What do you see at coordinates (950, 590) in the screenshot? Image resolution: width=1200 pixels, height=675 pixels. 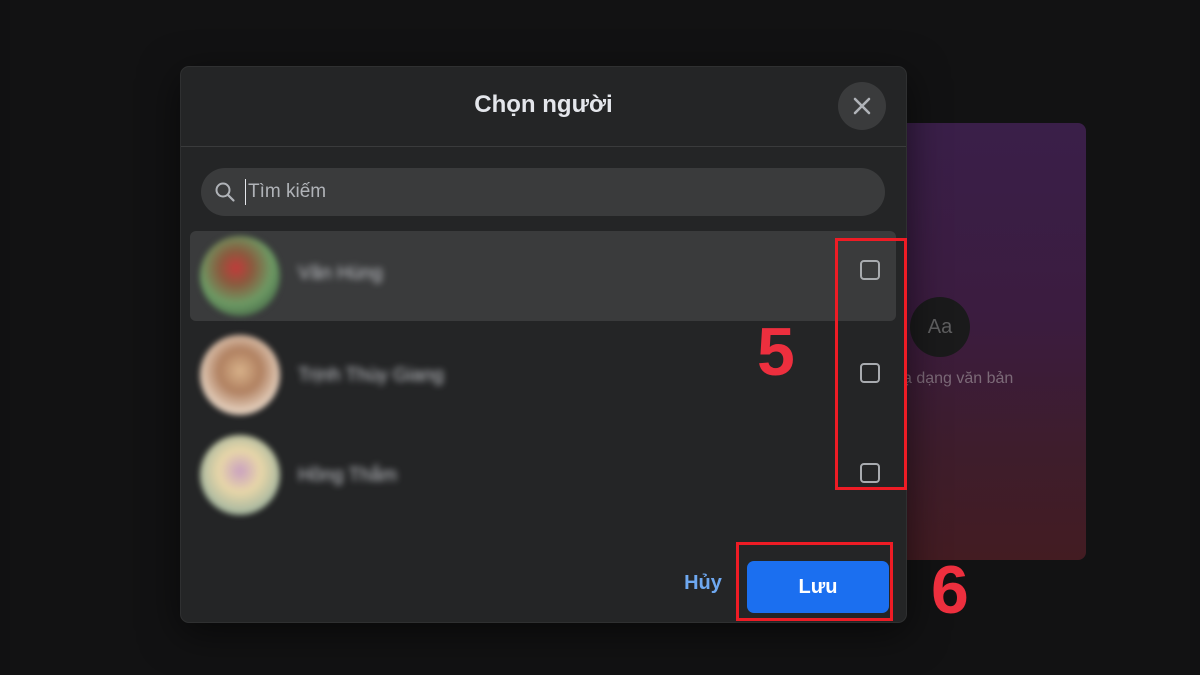 I see `step-6-label: 6` at bounding box center [950, 590].